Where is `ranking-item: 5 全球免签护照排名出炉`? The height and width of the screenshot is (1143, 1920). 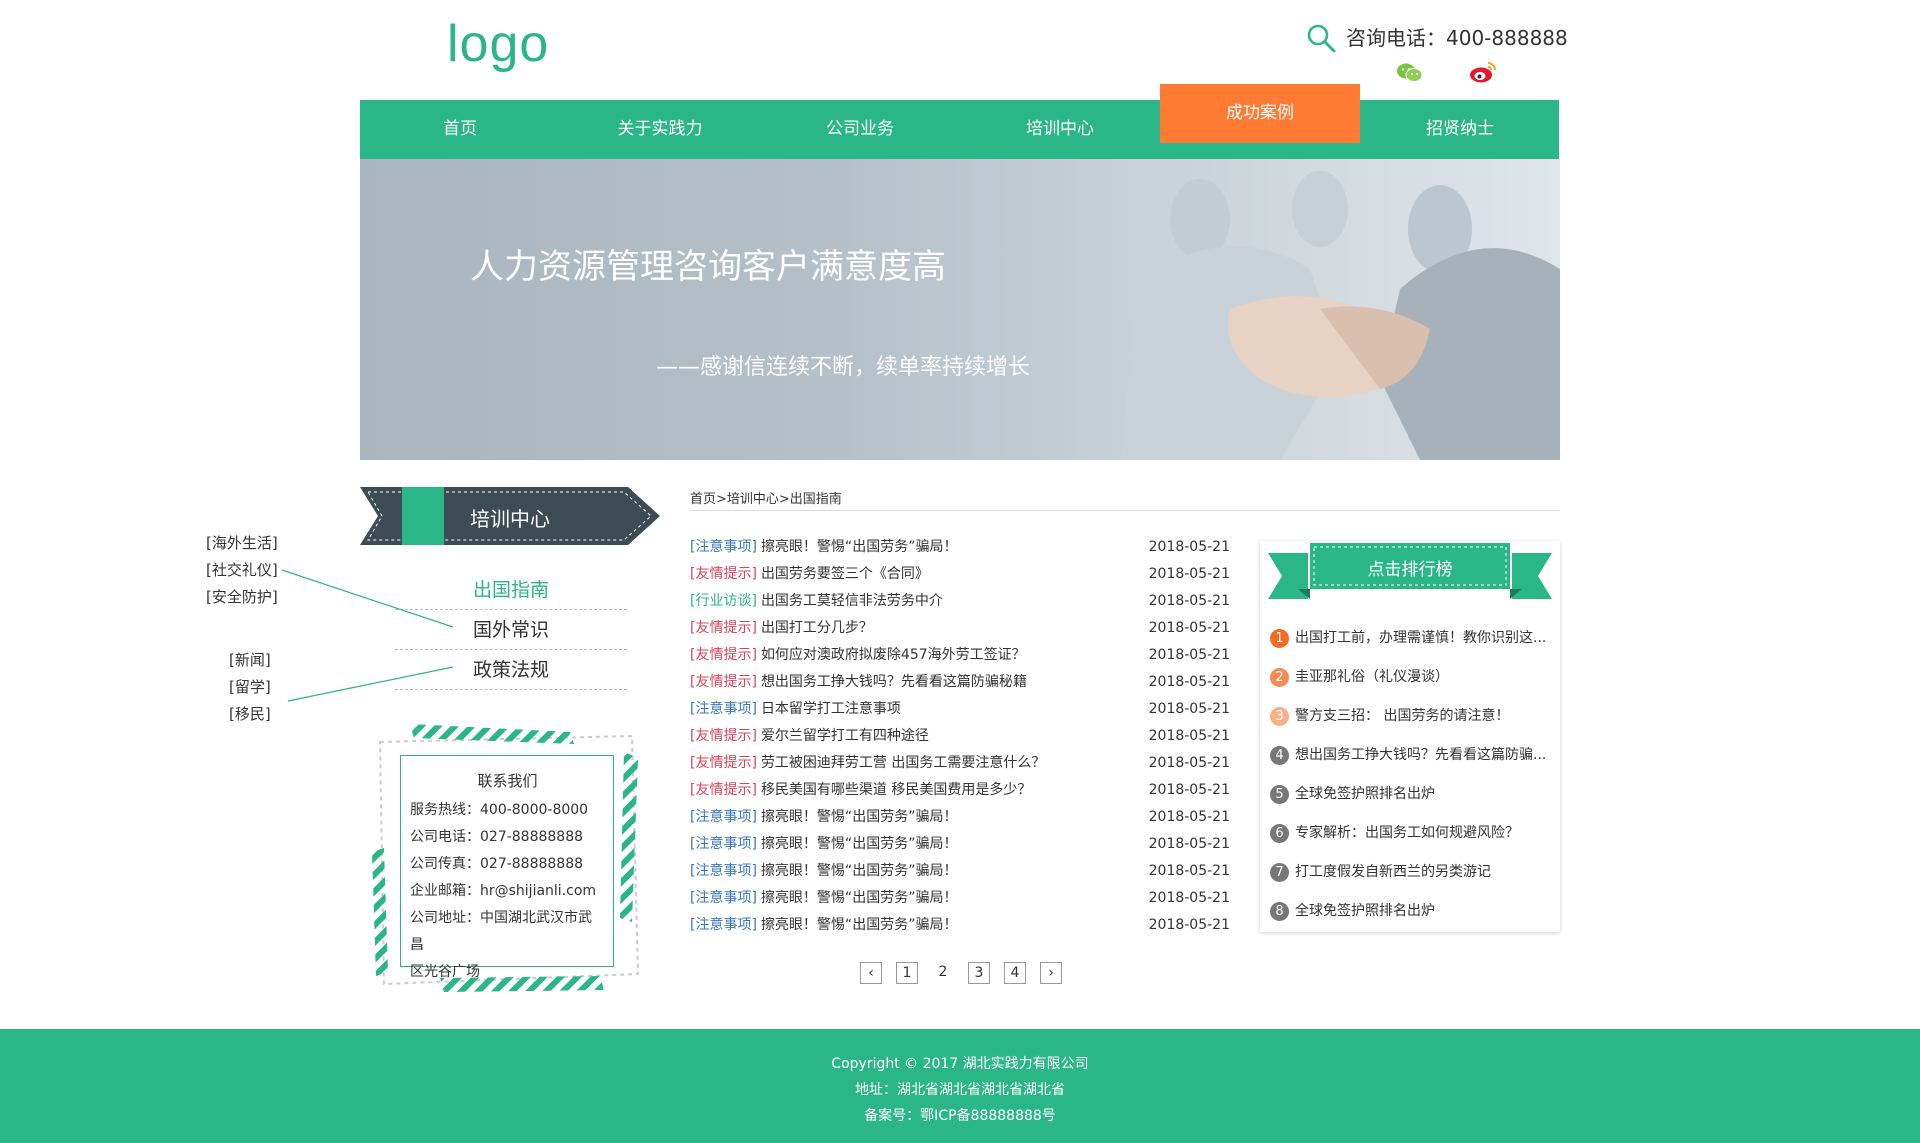 ranking-item: 5 全球免签护照排名出炉 is located at coordinates (1412, 794).